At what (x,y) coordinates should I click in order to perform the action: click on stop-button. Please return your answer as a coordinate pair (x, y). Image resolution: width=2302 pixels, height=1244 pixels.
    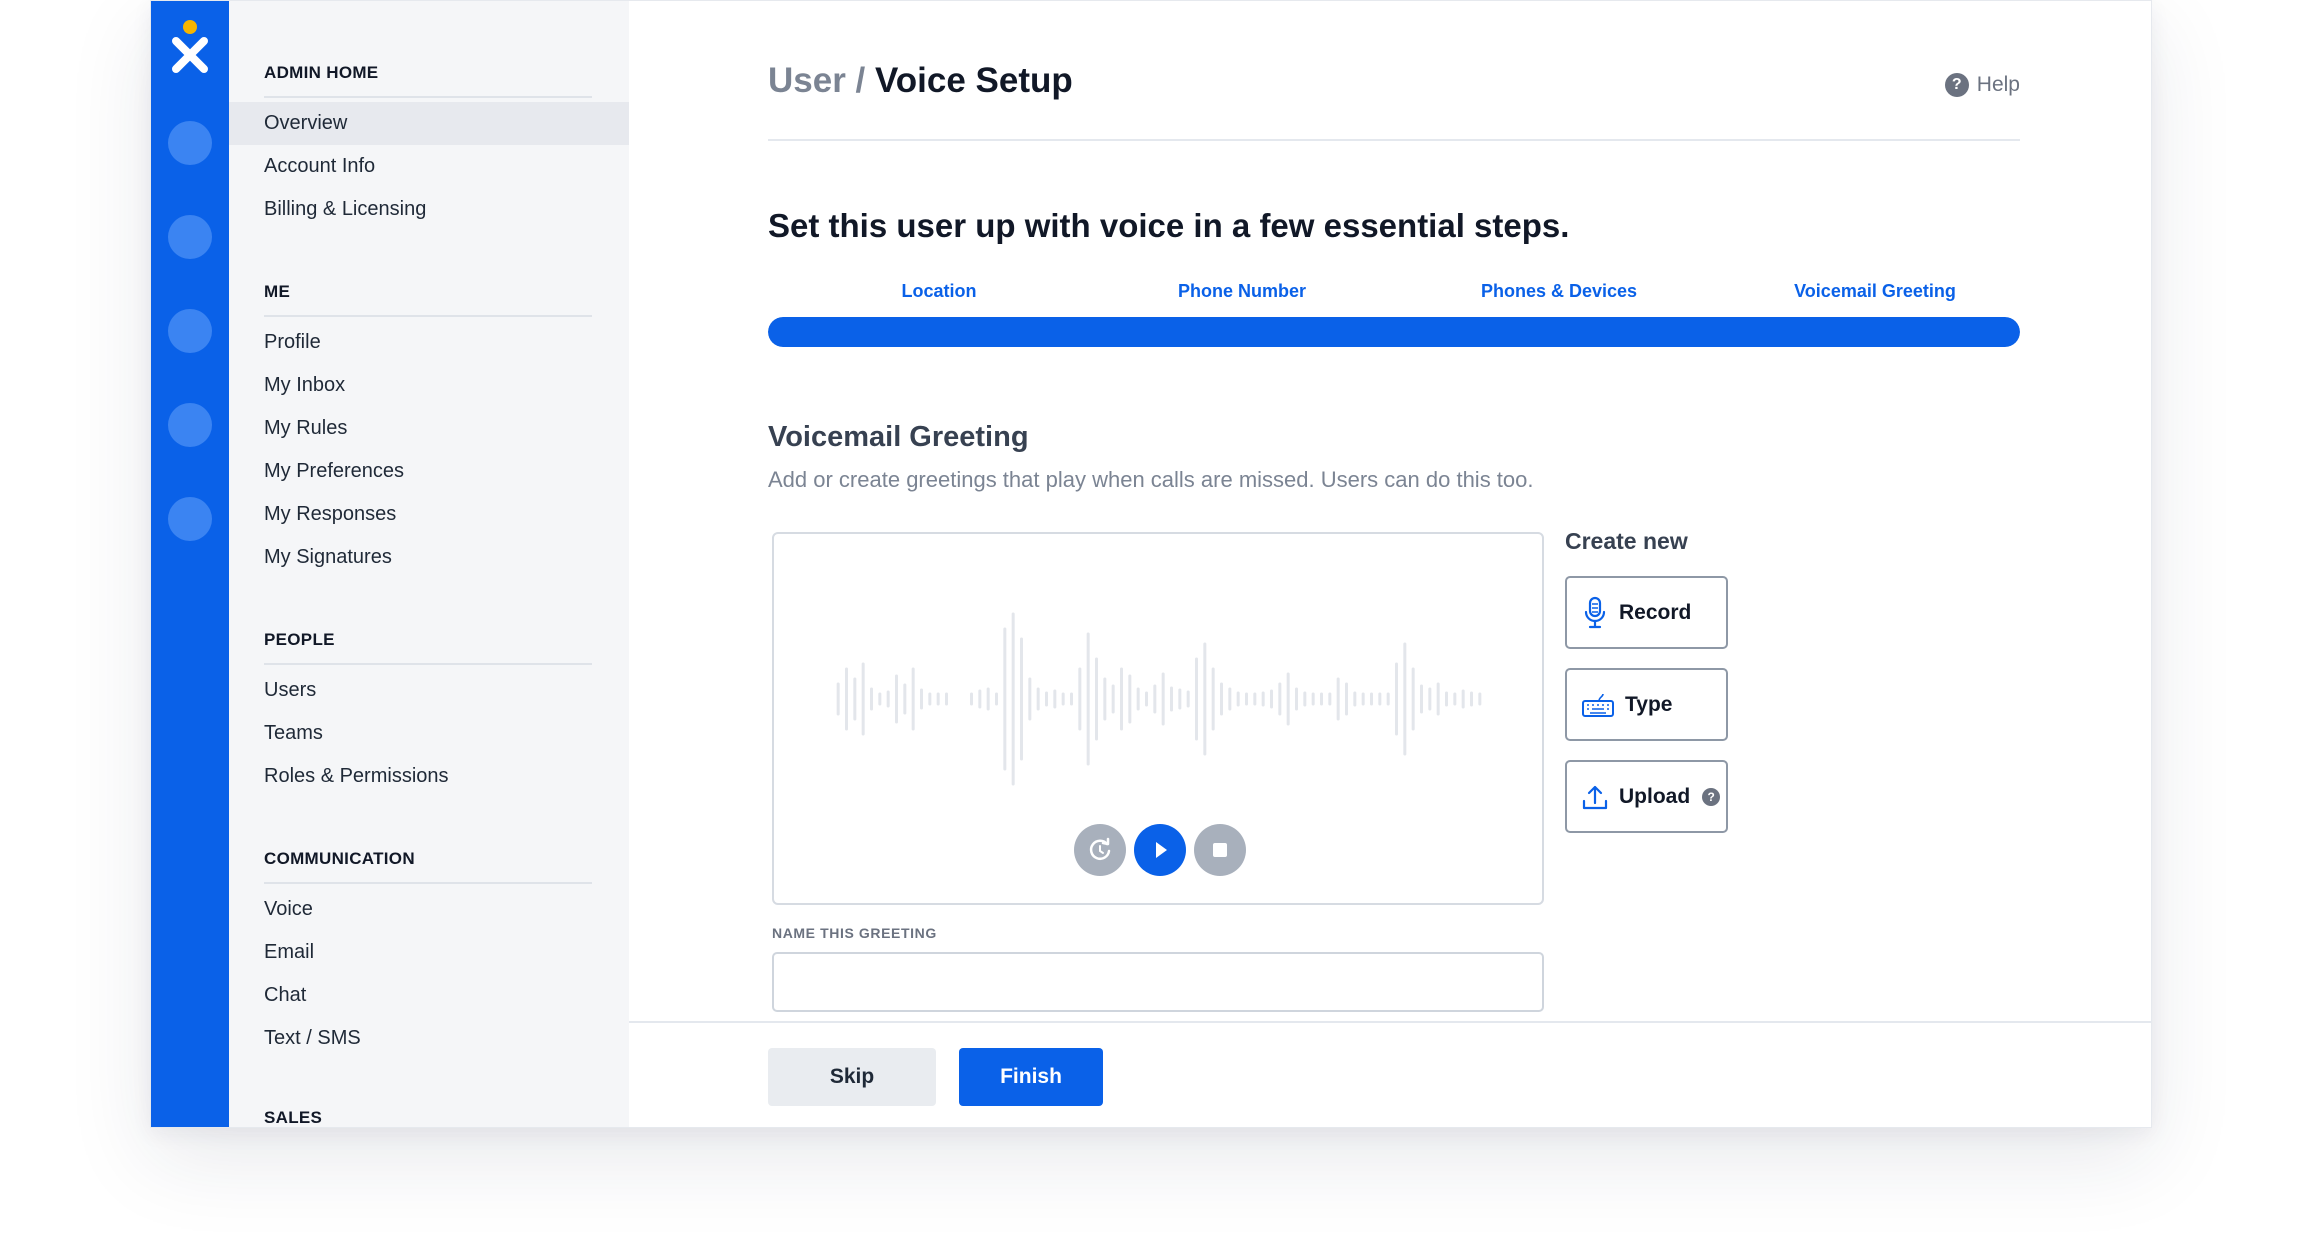
    Looking at the image, I should click on (1220, 850).